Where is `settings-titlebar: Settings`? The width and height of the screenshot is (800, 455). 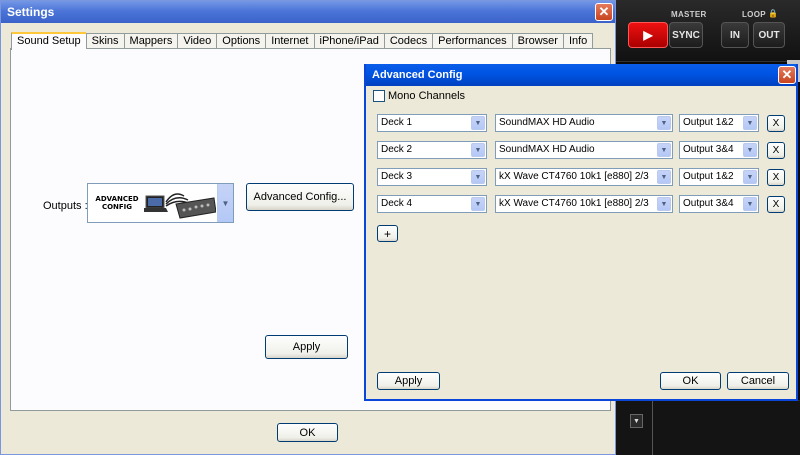
settings-titlebar: Settings is located at coordinates (308, 12).